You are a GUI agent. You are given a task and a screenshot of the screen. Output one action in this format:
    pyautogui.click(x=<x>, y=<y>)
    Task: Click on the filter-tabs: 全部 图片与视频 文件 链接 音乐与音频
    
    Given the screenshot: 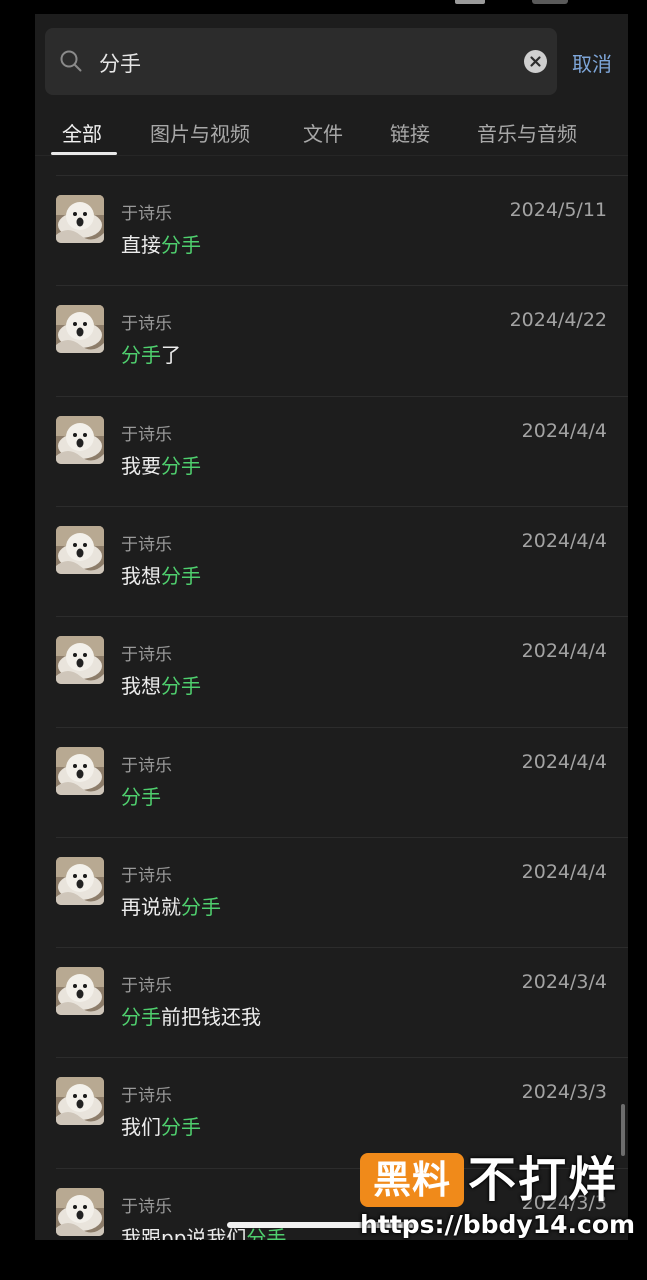 What is the action you would take?
    pyautogui.click(x=331, y=130)
    